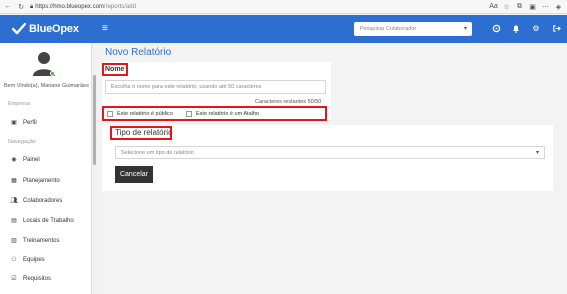 This screenshot has width=567, height=294. What do you see at coordinates (145, 114) in the screenshot?
I see `public-checkbox-label: Este relatório é público` at bounding box center [145, 114].